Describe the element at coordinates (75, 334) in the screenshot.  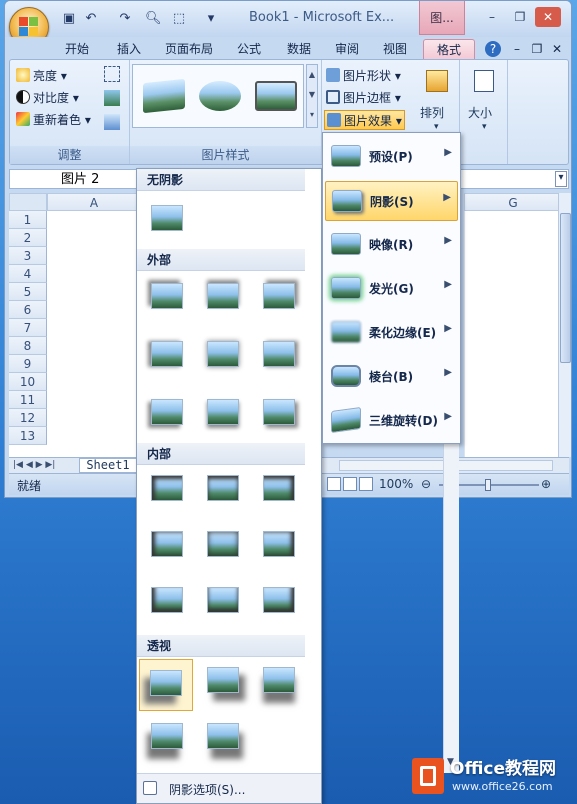
I see `grid-cells: 1 2 3 4 5 6 7 8 9 10 11 12 13` at that location.